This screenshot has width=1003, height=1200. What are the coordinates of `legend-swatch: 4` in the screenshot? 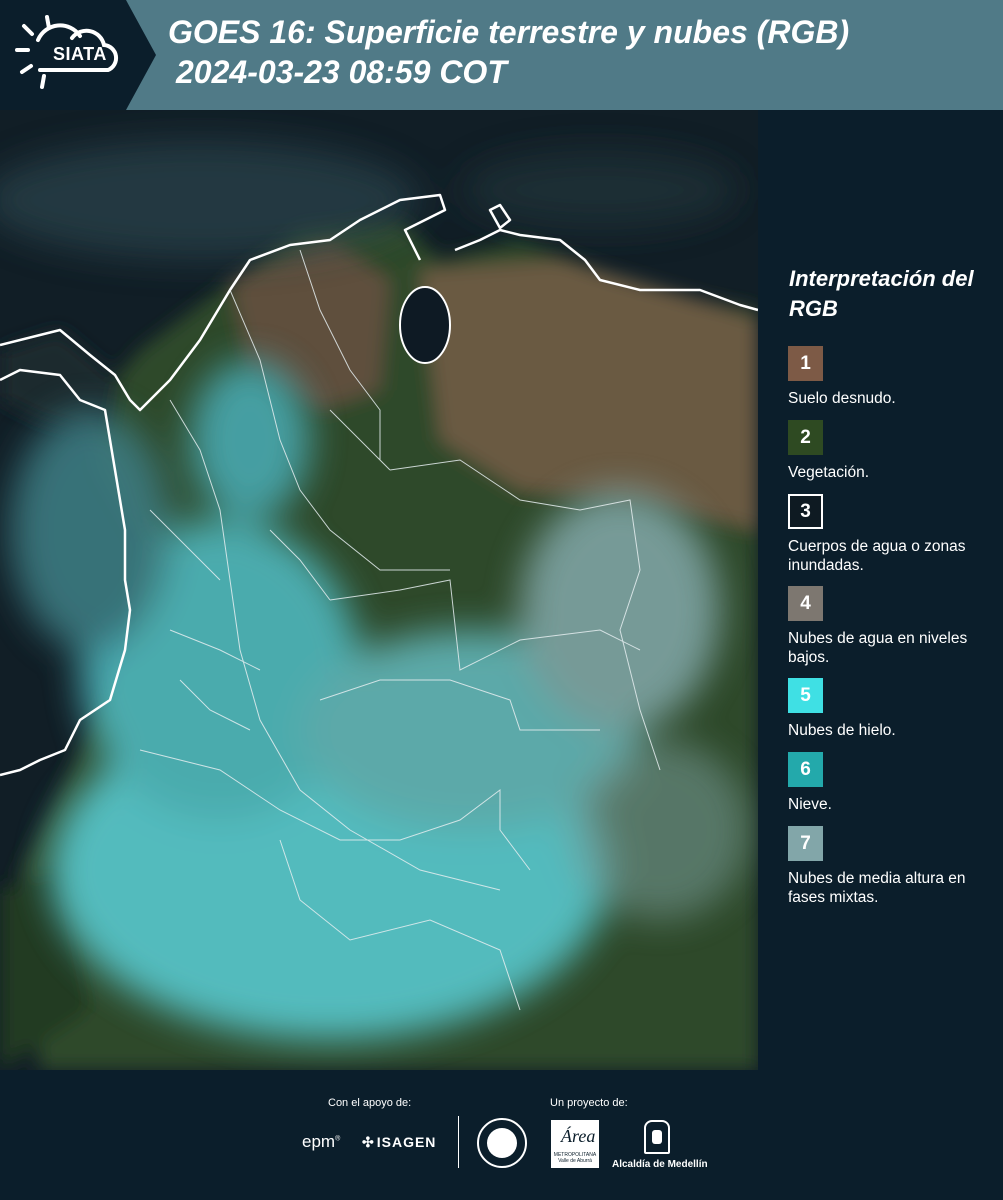 It's located at (805, 603).